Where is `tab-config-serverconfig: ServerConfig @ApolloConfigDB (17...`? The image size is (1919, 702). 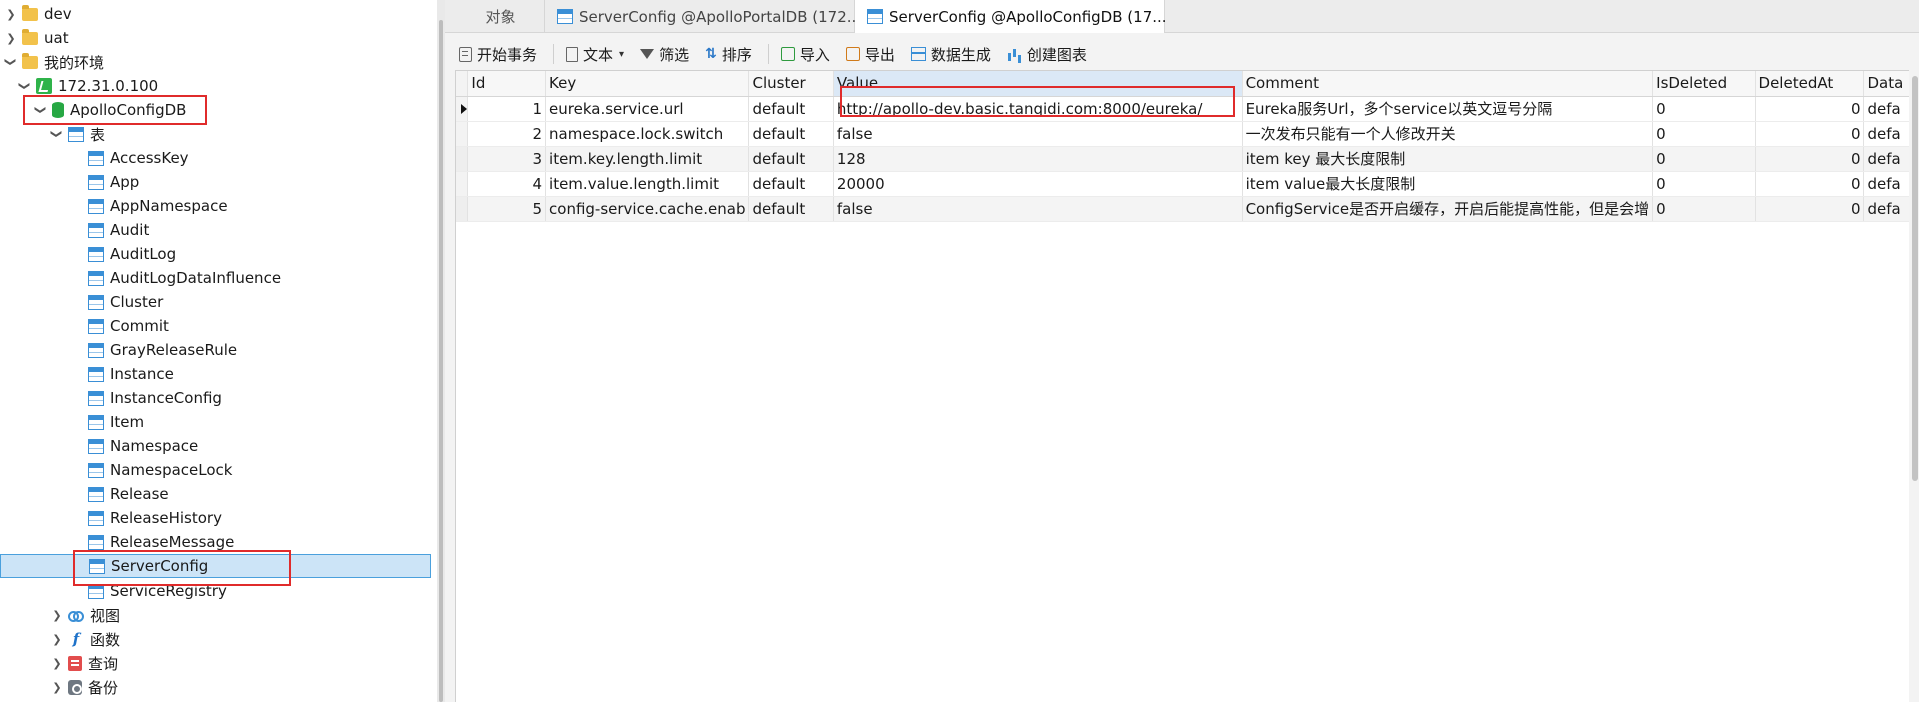 tab-config-serverconfig: ServerConfig @ApolloConfigDB (17... is located at coordinates (1011, 16).